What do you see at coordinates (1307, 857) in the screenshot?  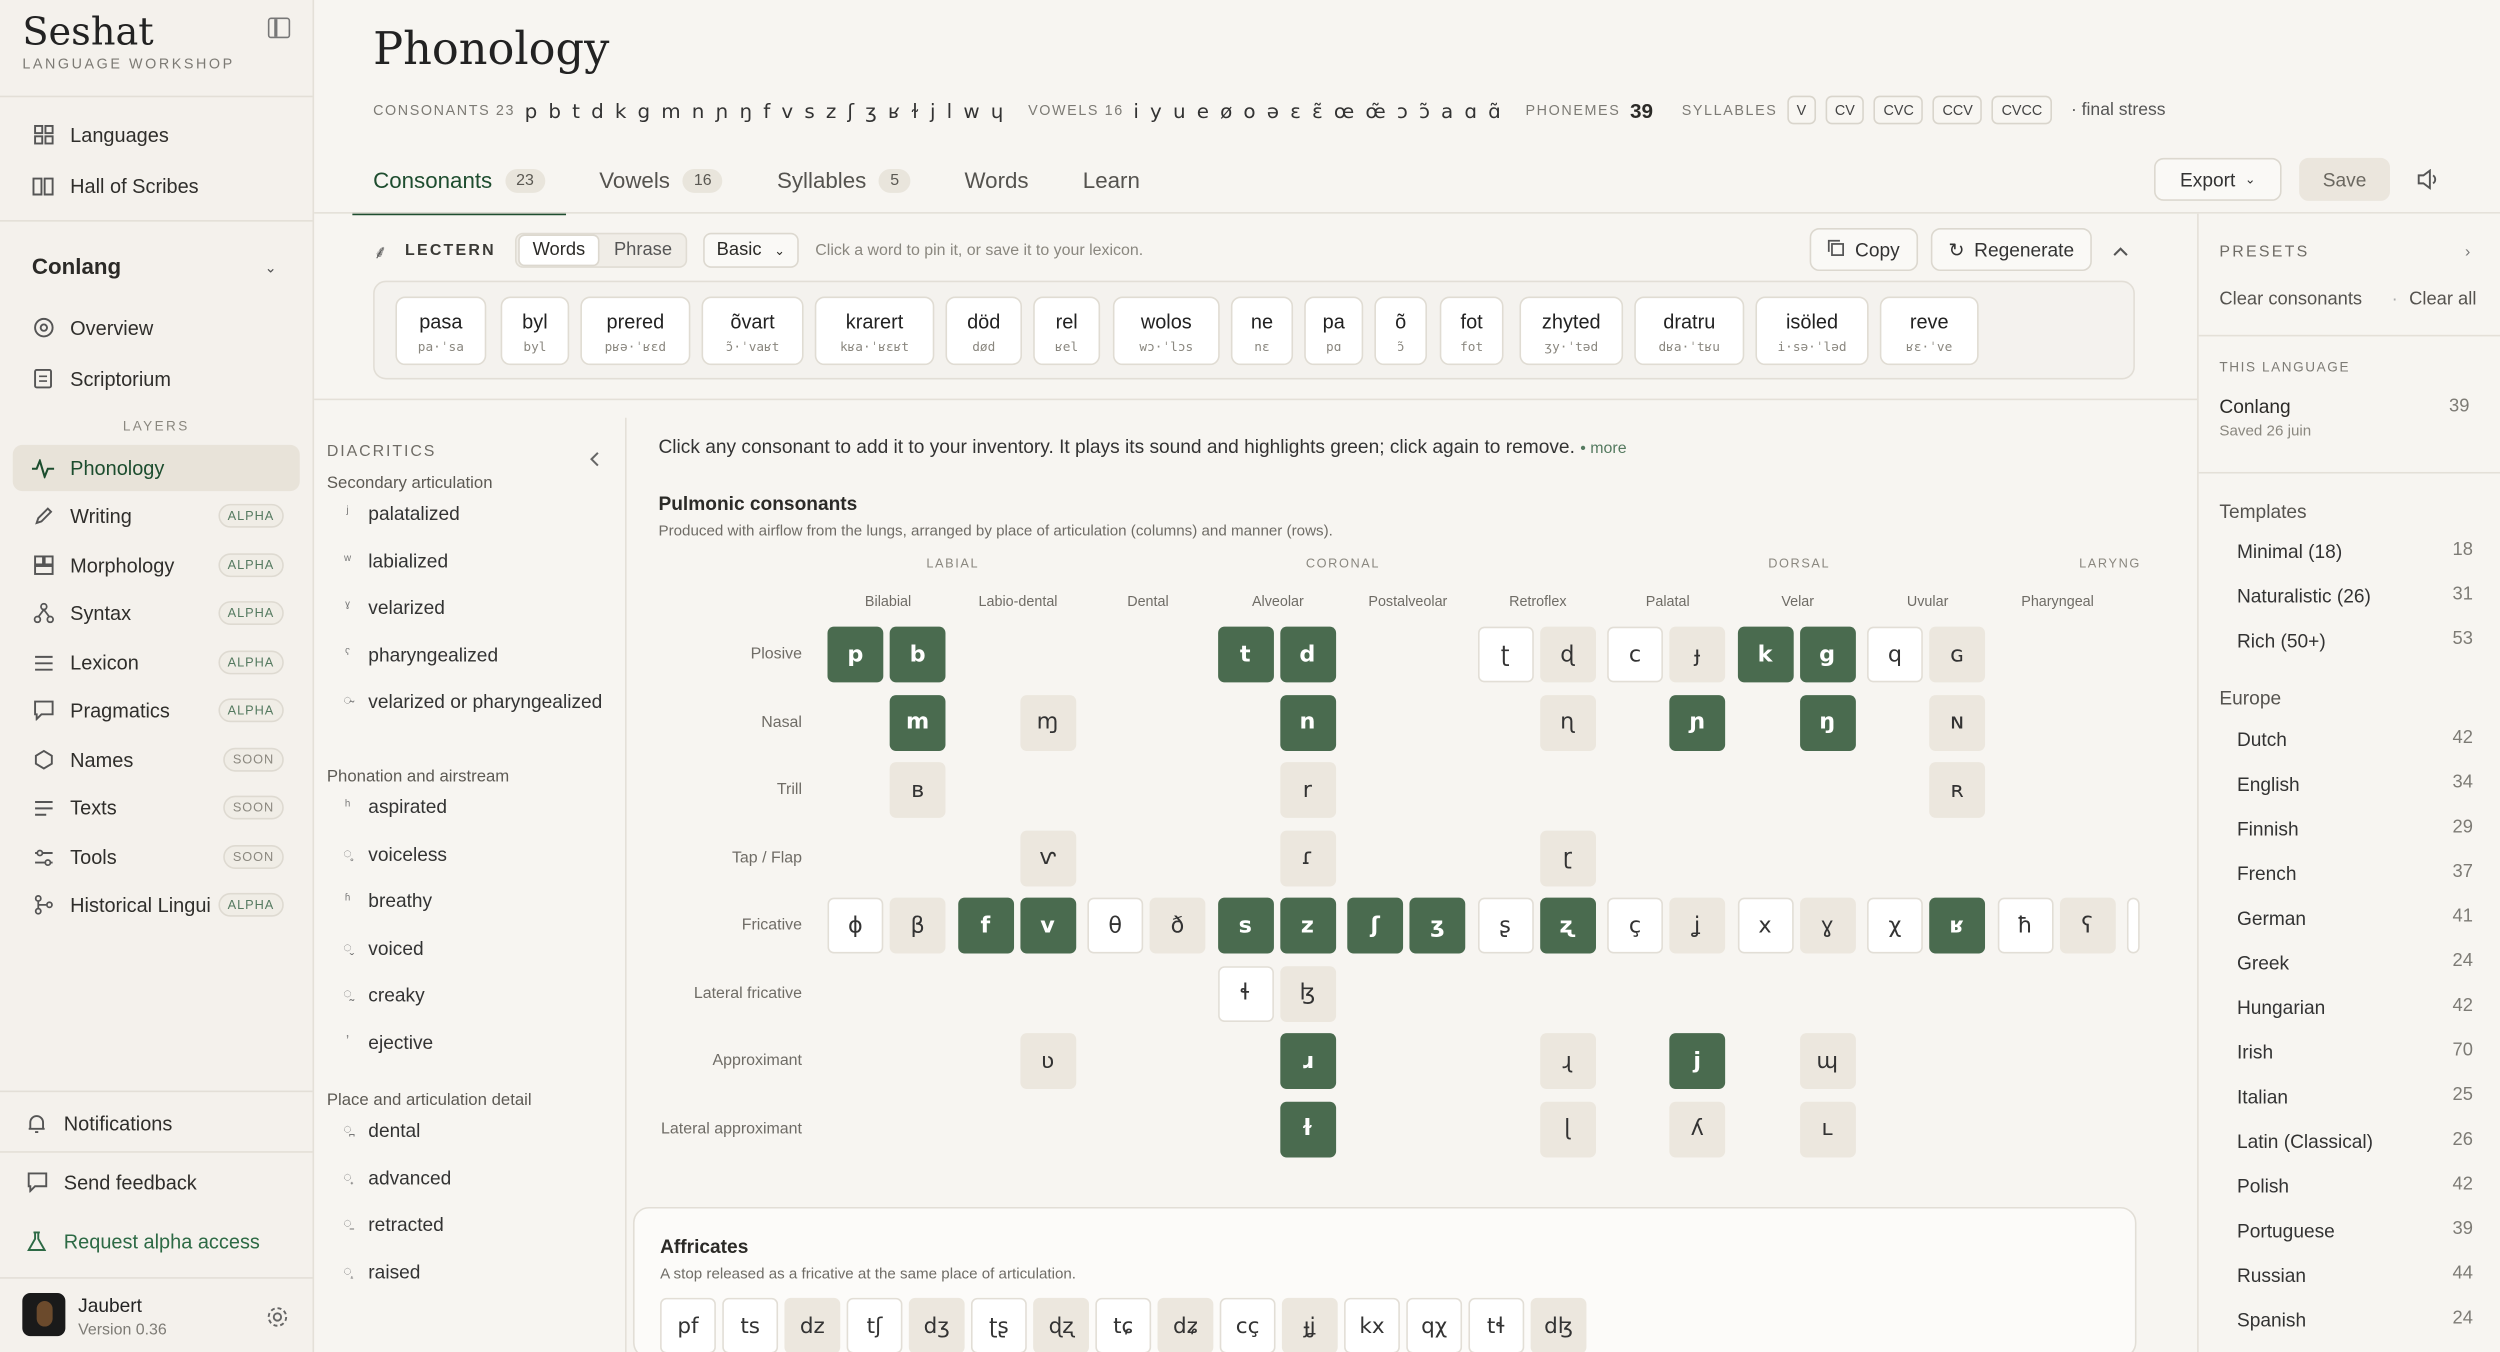 I see `consonant-cell: ɾ` at bounding box center [1307, 857].